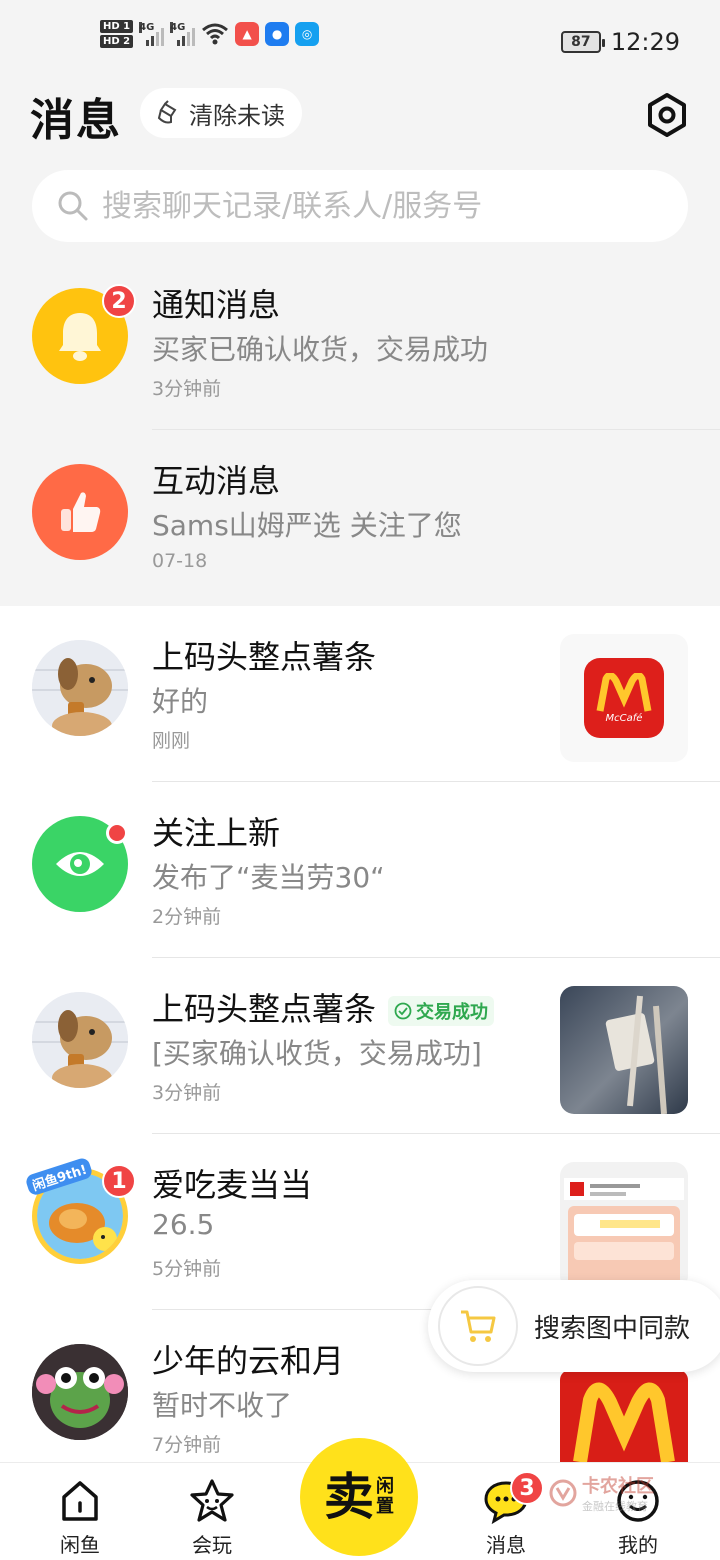  I want to click on conversation-time: 2分钟前, so click(187, 917).